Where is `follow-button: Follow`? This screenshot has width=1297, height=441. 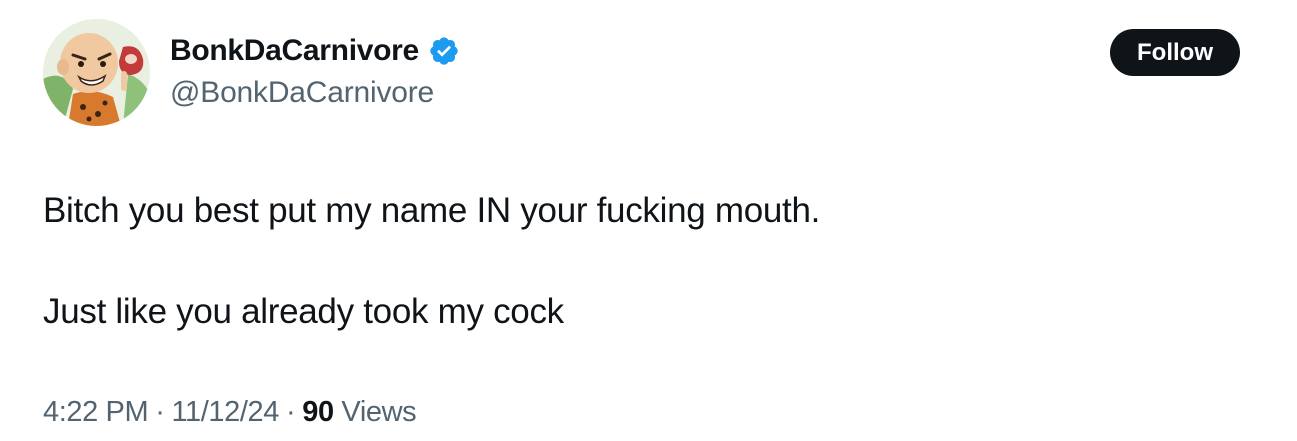
follow-button: Follow is located at coordinates (1175, 52).